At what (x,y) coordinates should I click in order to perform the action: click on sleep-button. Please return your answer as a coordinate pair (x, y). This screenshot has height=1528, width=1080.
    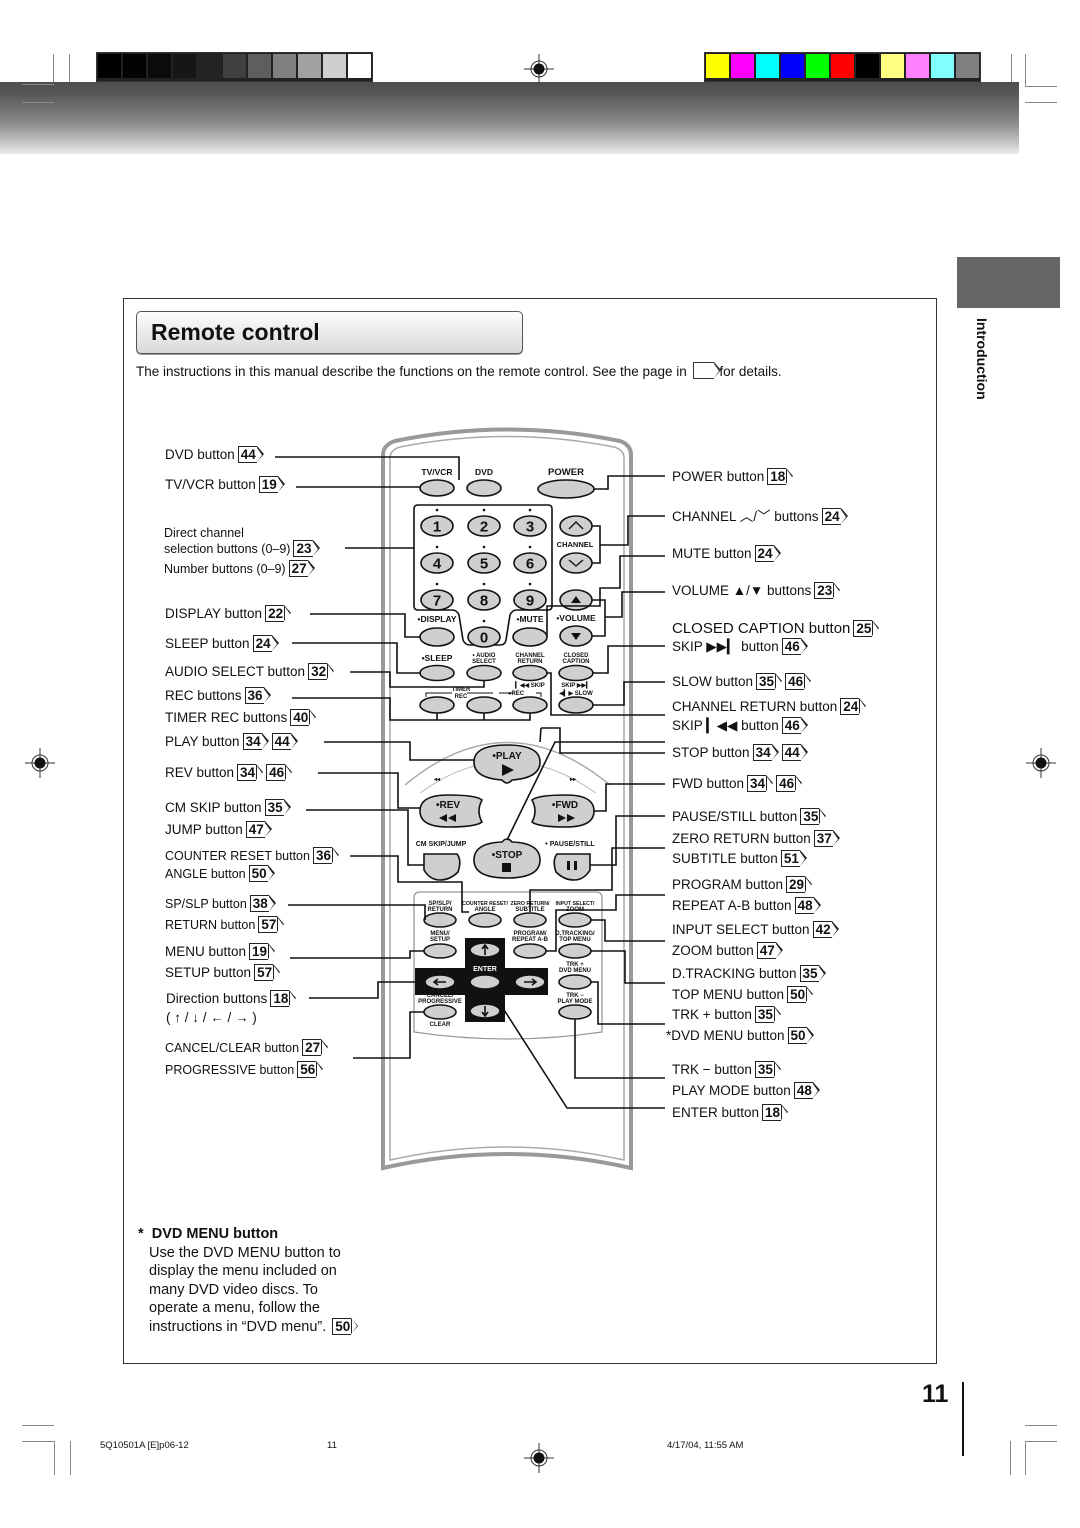
    Looking at the image, I should click on (437, 673).